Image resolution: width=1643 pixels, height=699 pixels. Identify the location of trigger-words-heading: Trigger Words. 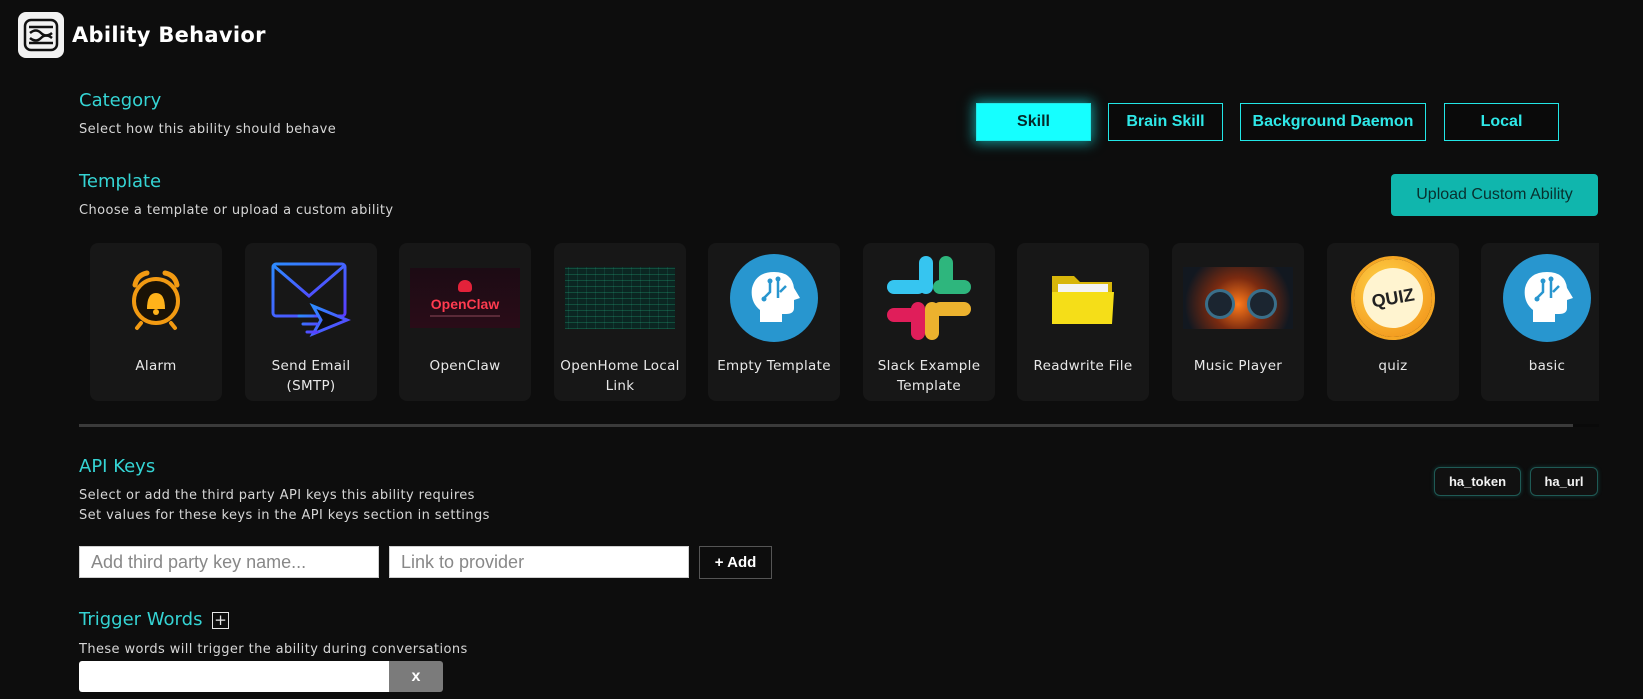
(141, 619).